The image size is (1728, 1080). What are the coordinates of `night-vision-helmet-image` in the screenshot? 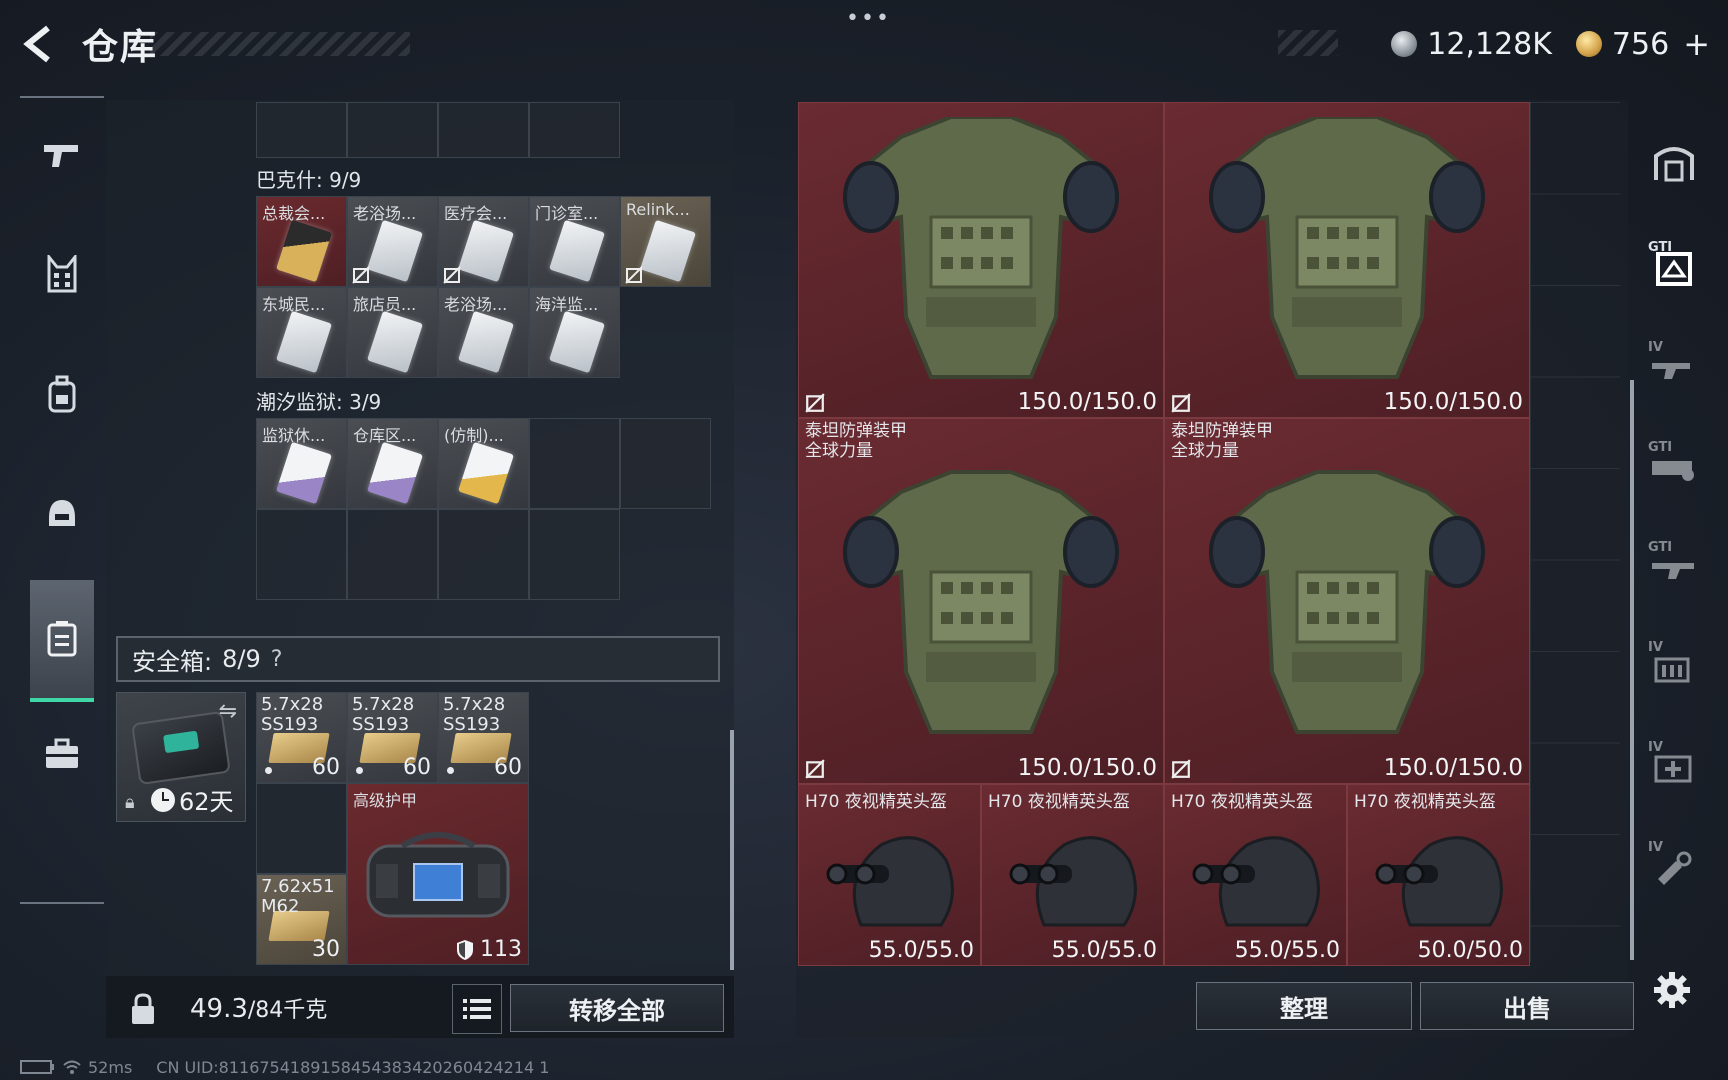 It's located at (1073, 881).